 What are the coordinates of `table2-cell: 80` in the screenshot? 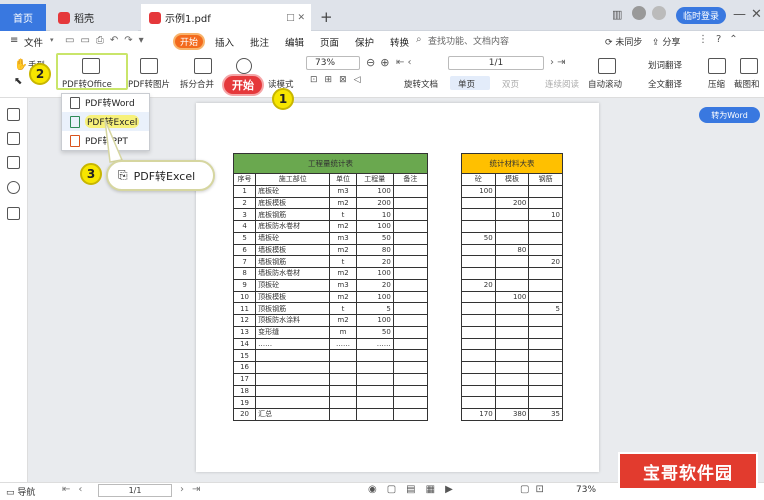 It's located at (512, 250).